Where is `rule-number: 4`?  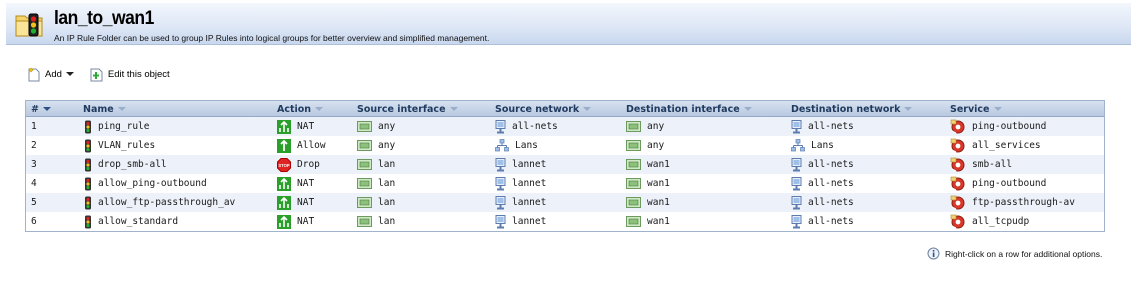
rule-number: 4 is located at coordinates (34, 183).